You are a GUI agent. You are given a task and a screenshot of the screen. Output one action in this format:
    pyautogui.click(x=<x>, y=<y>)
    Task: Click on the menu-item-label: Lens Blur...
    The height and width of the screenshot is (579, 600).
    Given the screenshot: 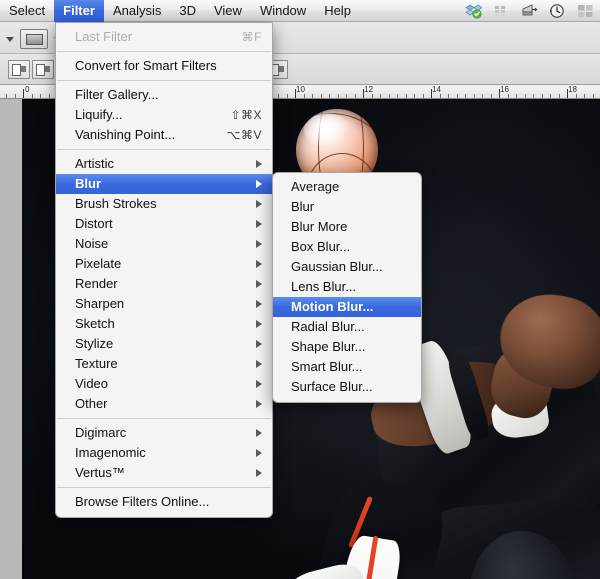 What is the action you would take?
    pyautogui.click(x=324, y=286)
    